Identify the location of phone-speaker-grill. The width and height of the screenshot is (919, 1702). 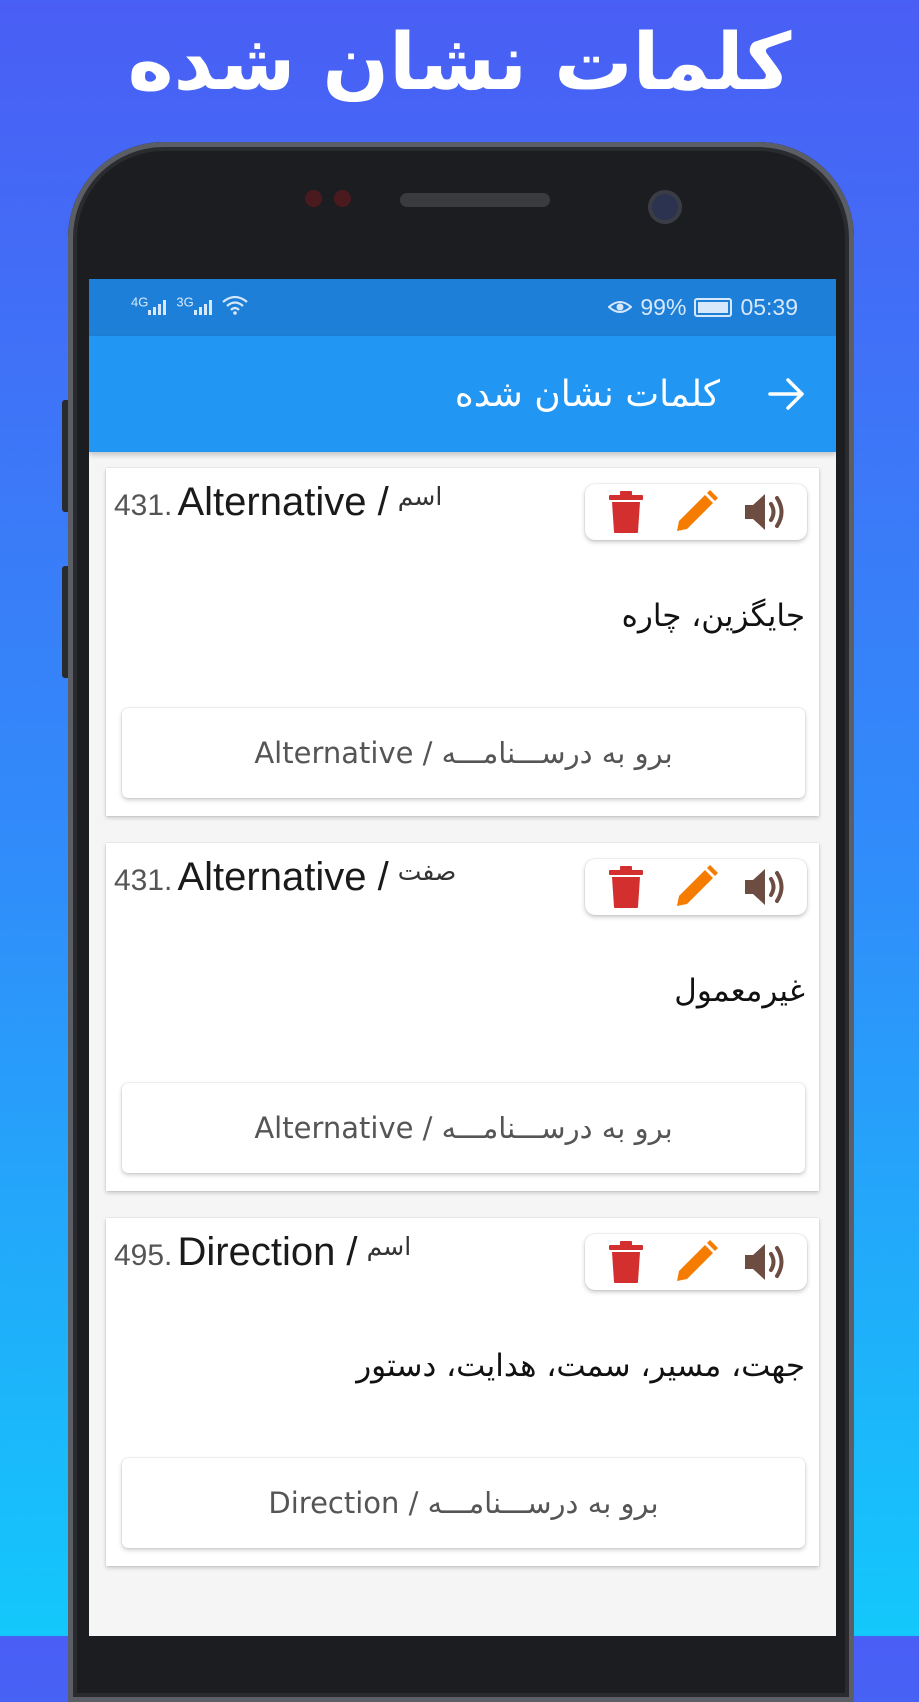
(475, 200).